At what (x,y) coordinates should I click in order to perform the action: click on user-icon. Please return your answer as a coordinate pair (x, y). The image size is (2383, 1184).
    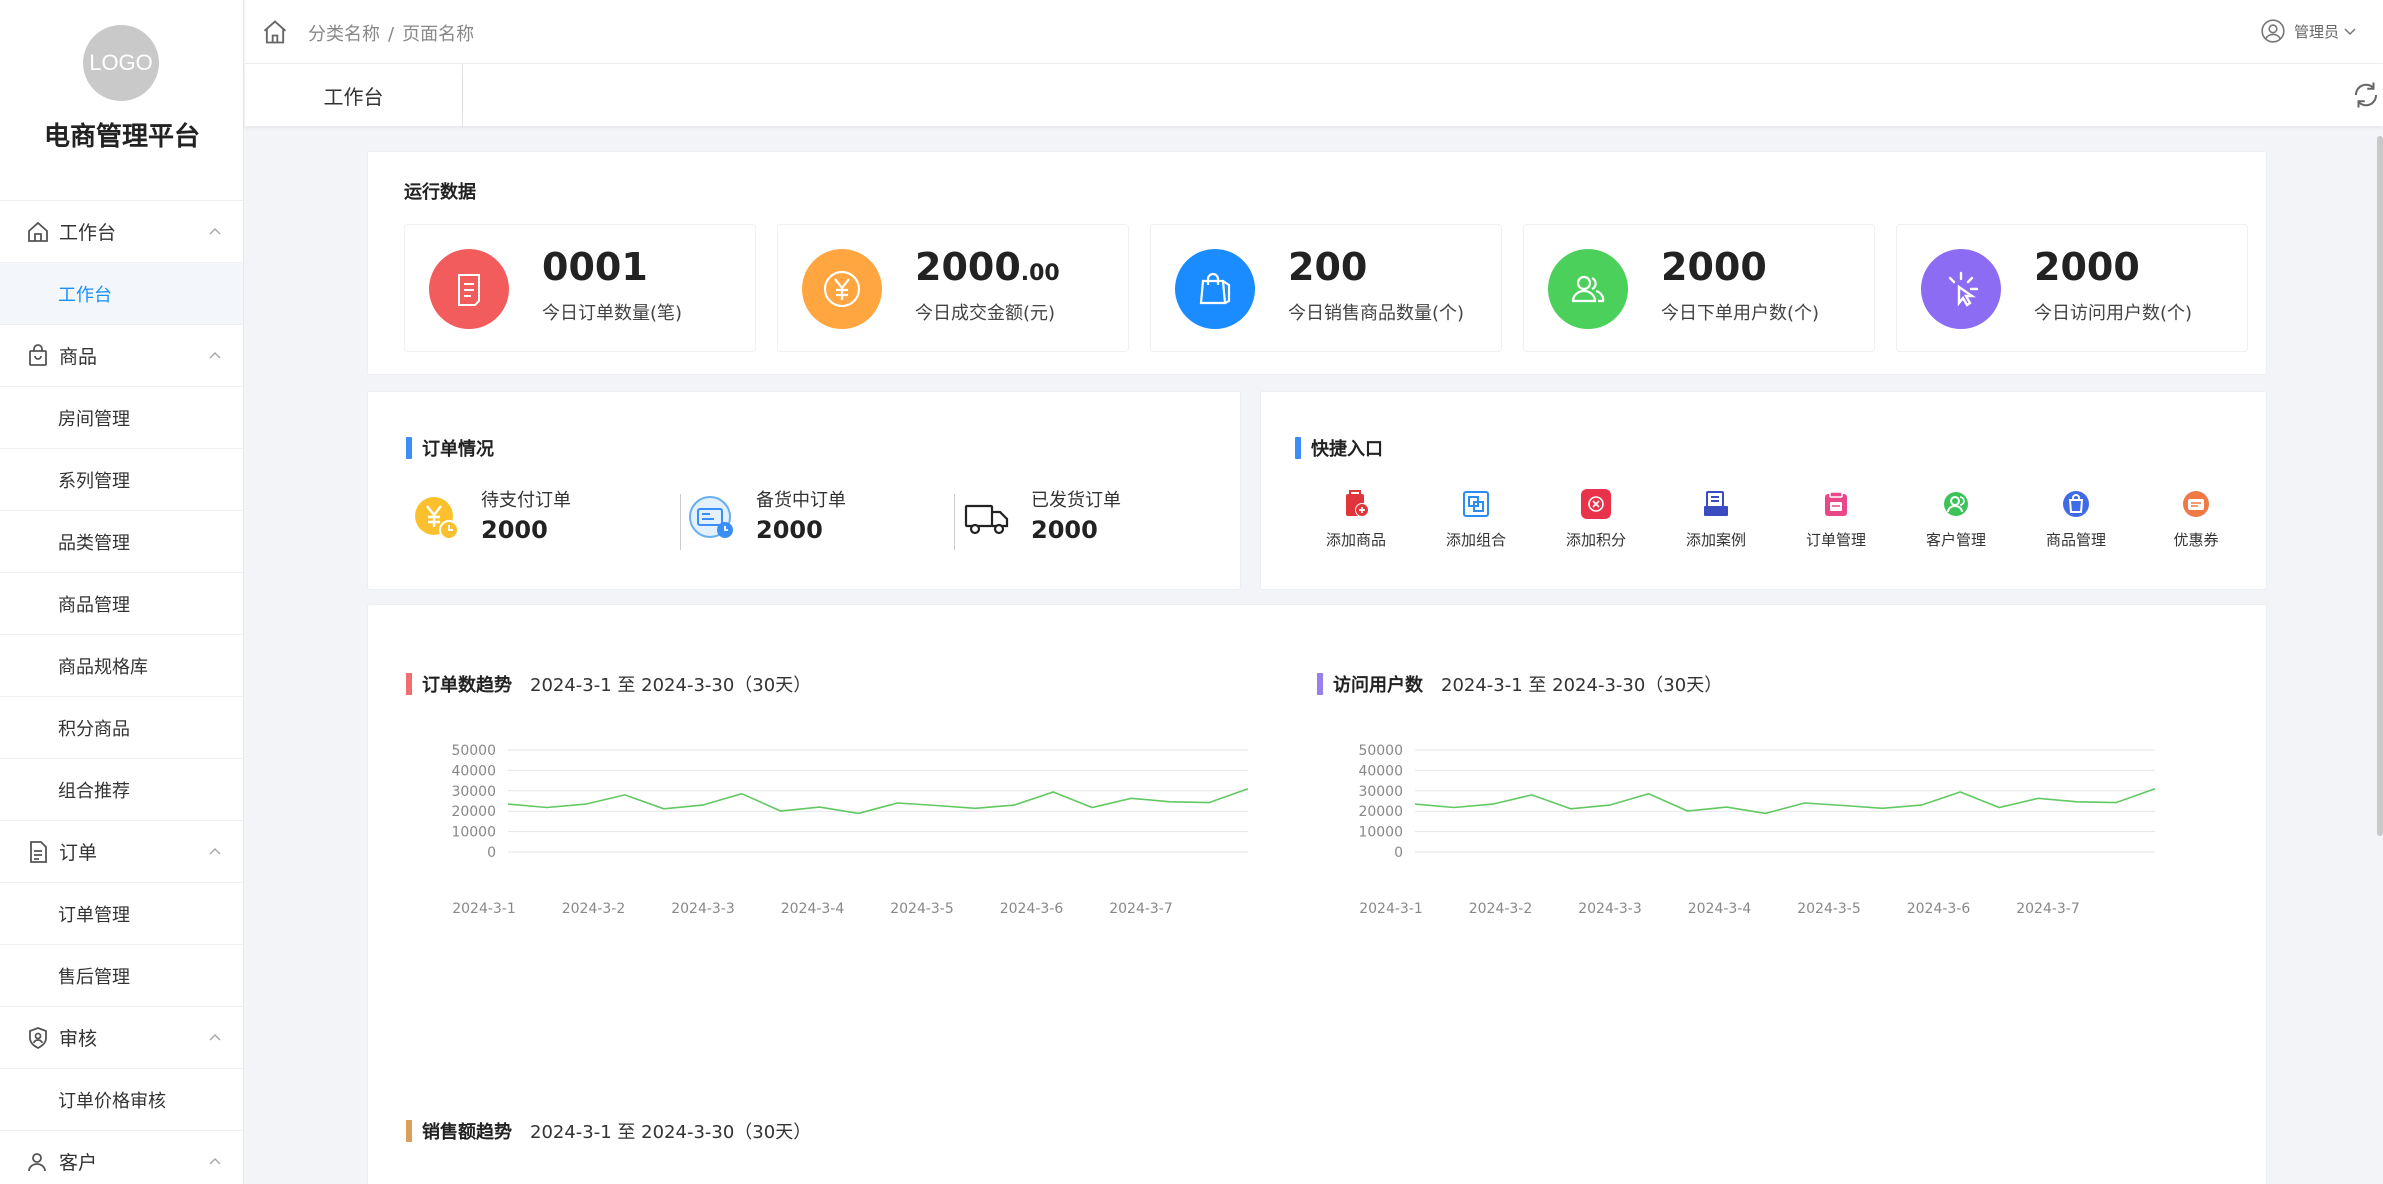
    Looking at the image, I should click on (38, 1162).